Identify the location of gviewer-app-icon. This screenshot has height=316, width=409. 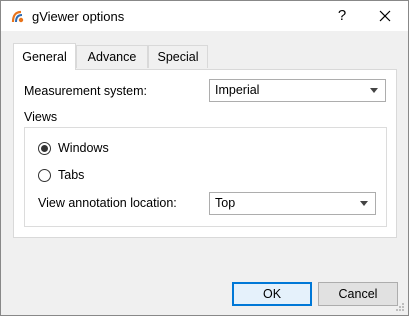
(18, 17).